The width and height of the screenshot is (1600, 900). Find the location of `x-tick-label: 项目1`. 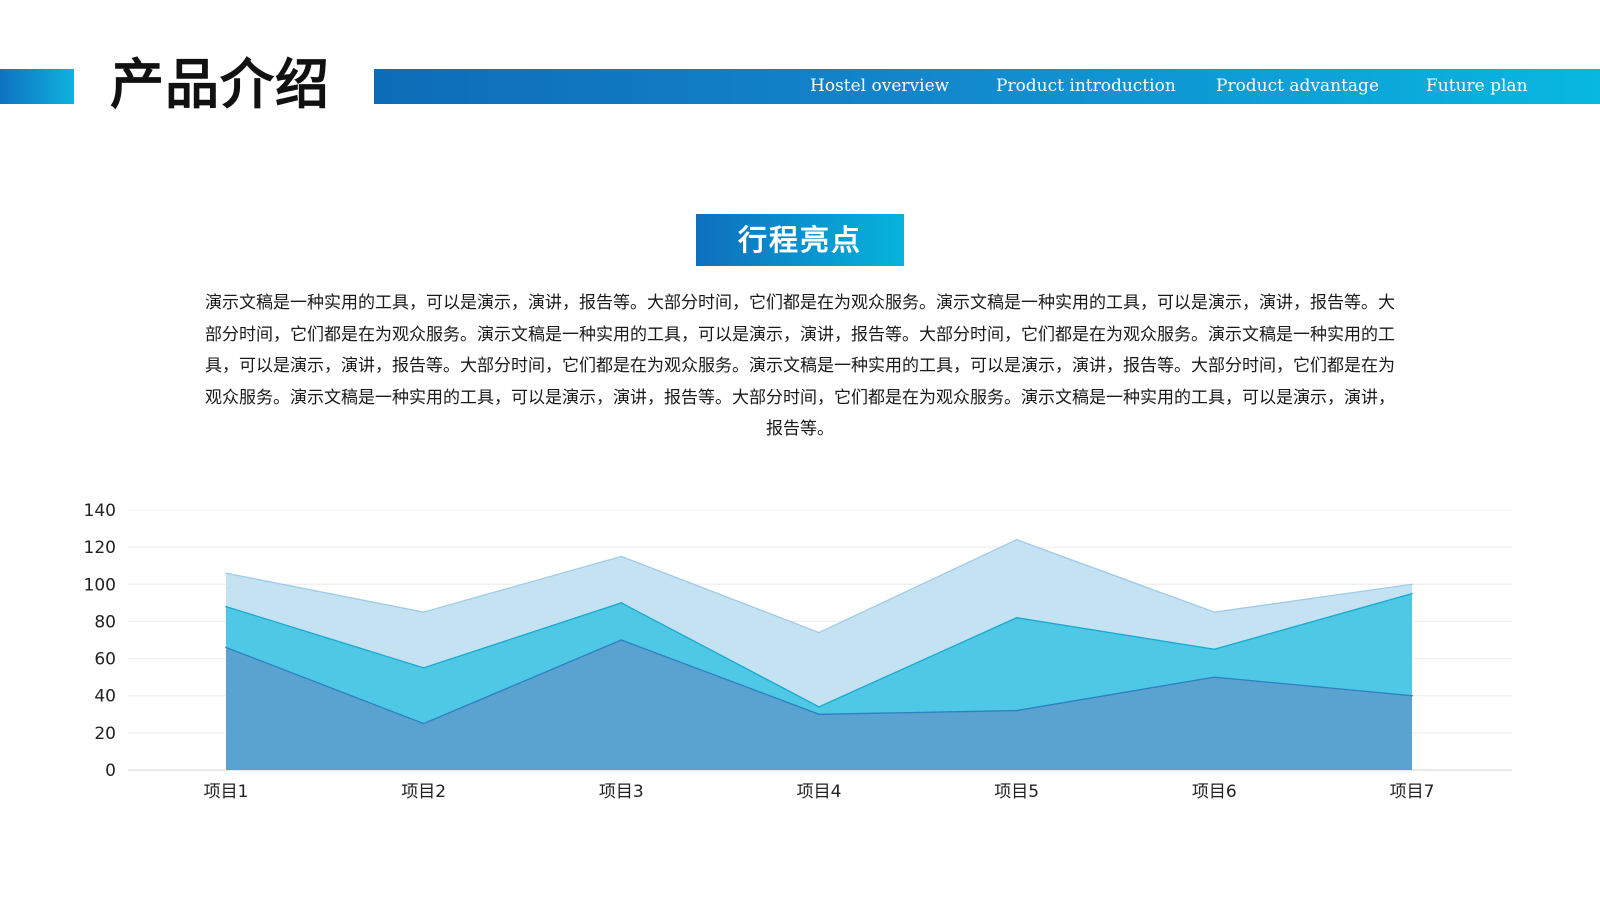

x-tick-label: 项目1 is located at coordinates (226, 792).